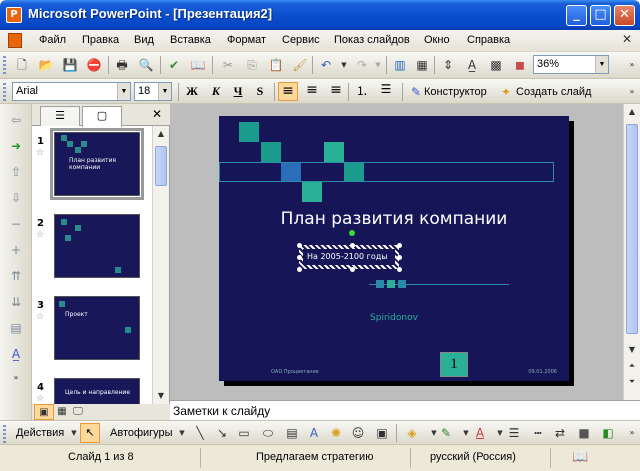 Image resolution: width=640 pixels, height=471 pixels. What do you see at coordinates (412, 433) in the screenshot?
I see `fill-color-icon: ◈` at bounding box center [412, 433].